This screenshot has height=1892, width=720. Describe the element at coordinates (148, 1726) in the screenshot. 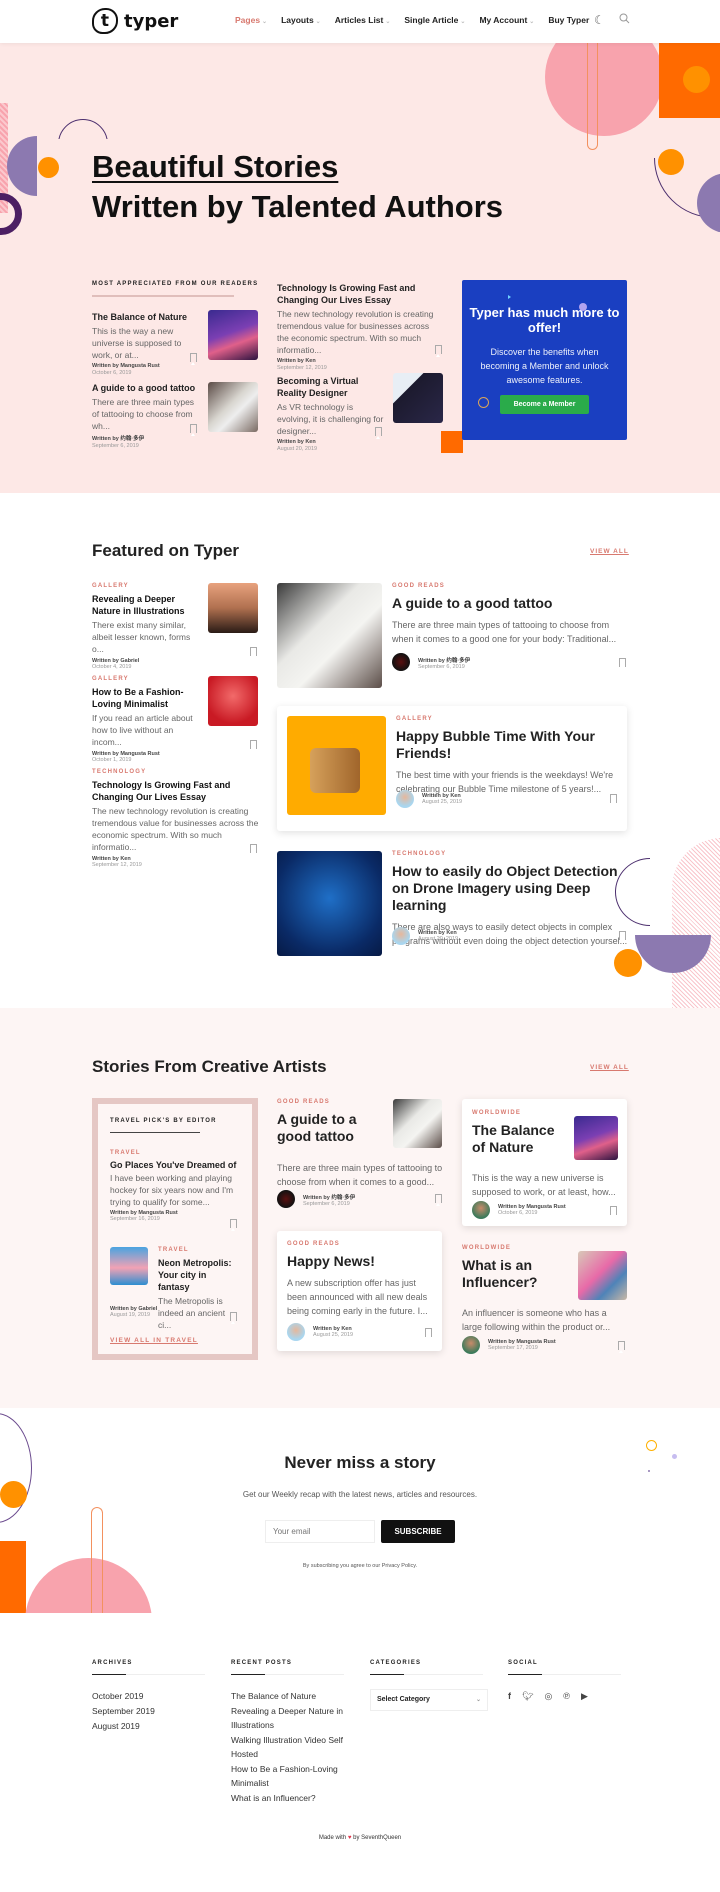

I see `archive-link: August 2019` at that location.